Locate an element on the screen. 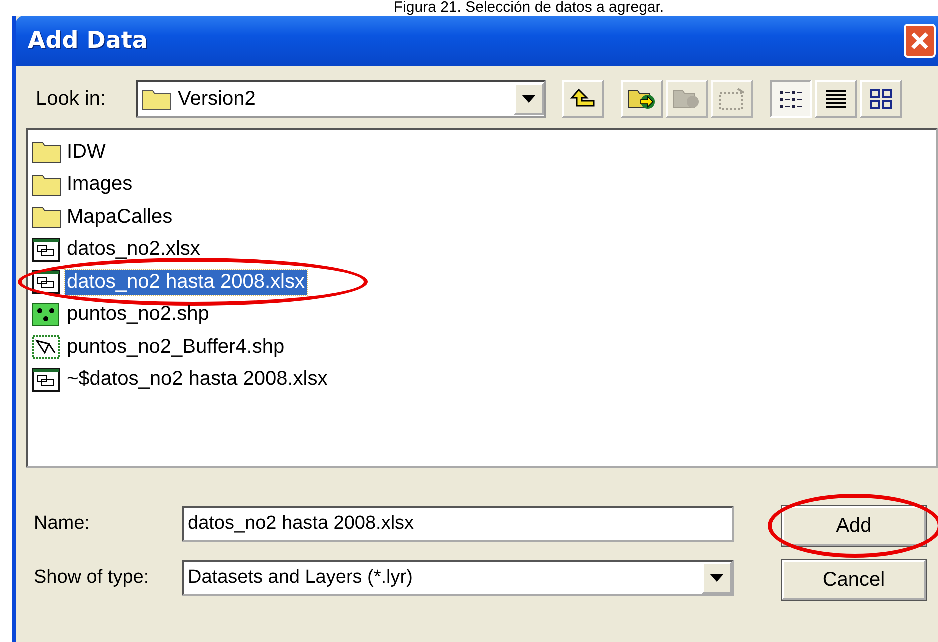 This screenshot has height=642, width=938. grid-icon is located at coordinates (732, 99).